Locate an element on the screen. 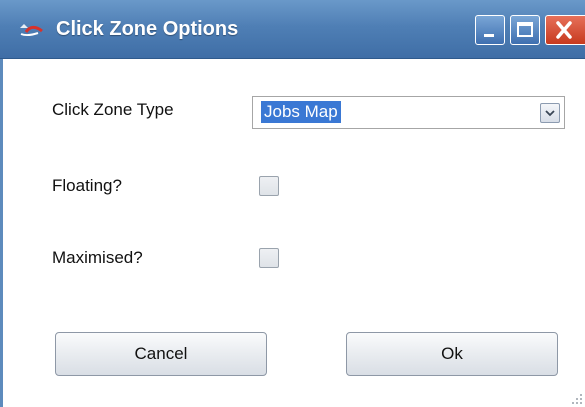 Image resolution: width=585 pixels, height=407 pixels. maximize-icon is located at coordinates (525, 29).